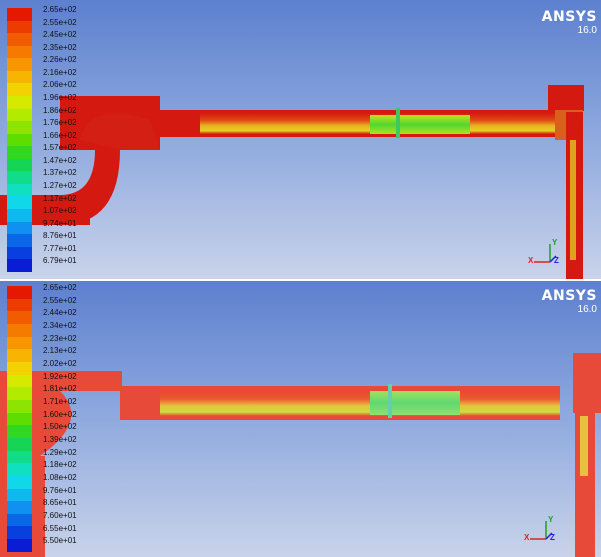 This screenshot has width=601, height=557. What do you see at coordinates (60, 60) in the screenshot?
I see `legend-label: 2.26e+02` at bounding box center [60, 60].